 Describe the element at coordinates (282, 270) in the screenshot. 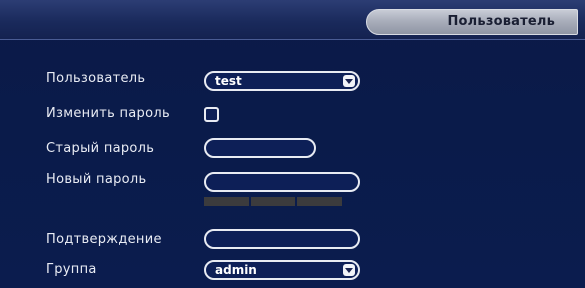

I see `group-select: admin` at that location.